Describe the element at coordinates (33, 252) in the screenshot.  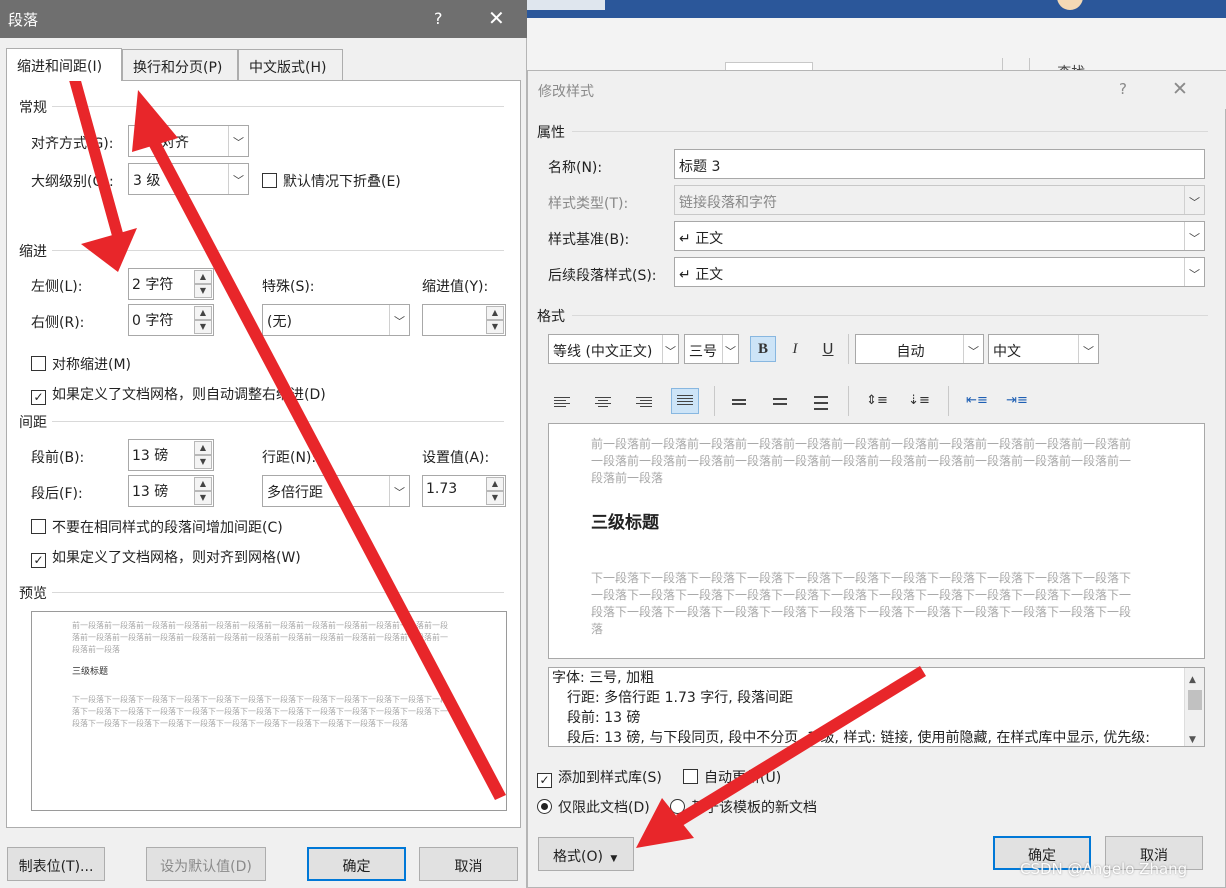
I see `section-indentation: 缩进` at that location.